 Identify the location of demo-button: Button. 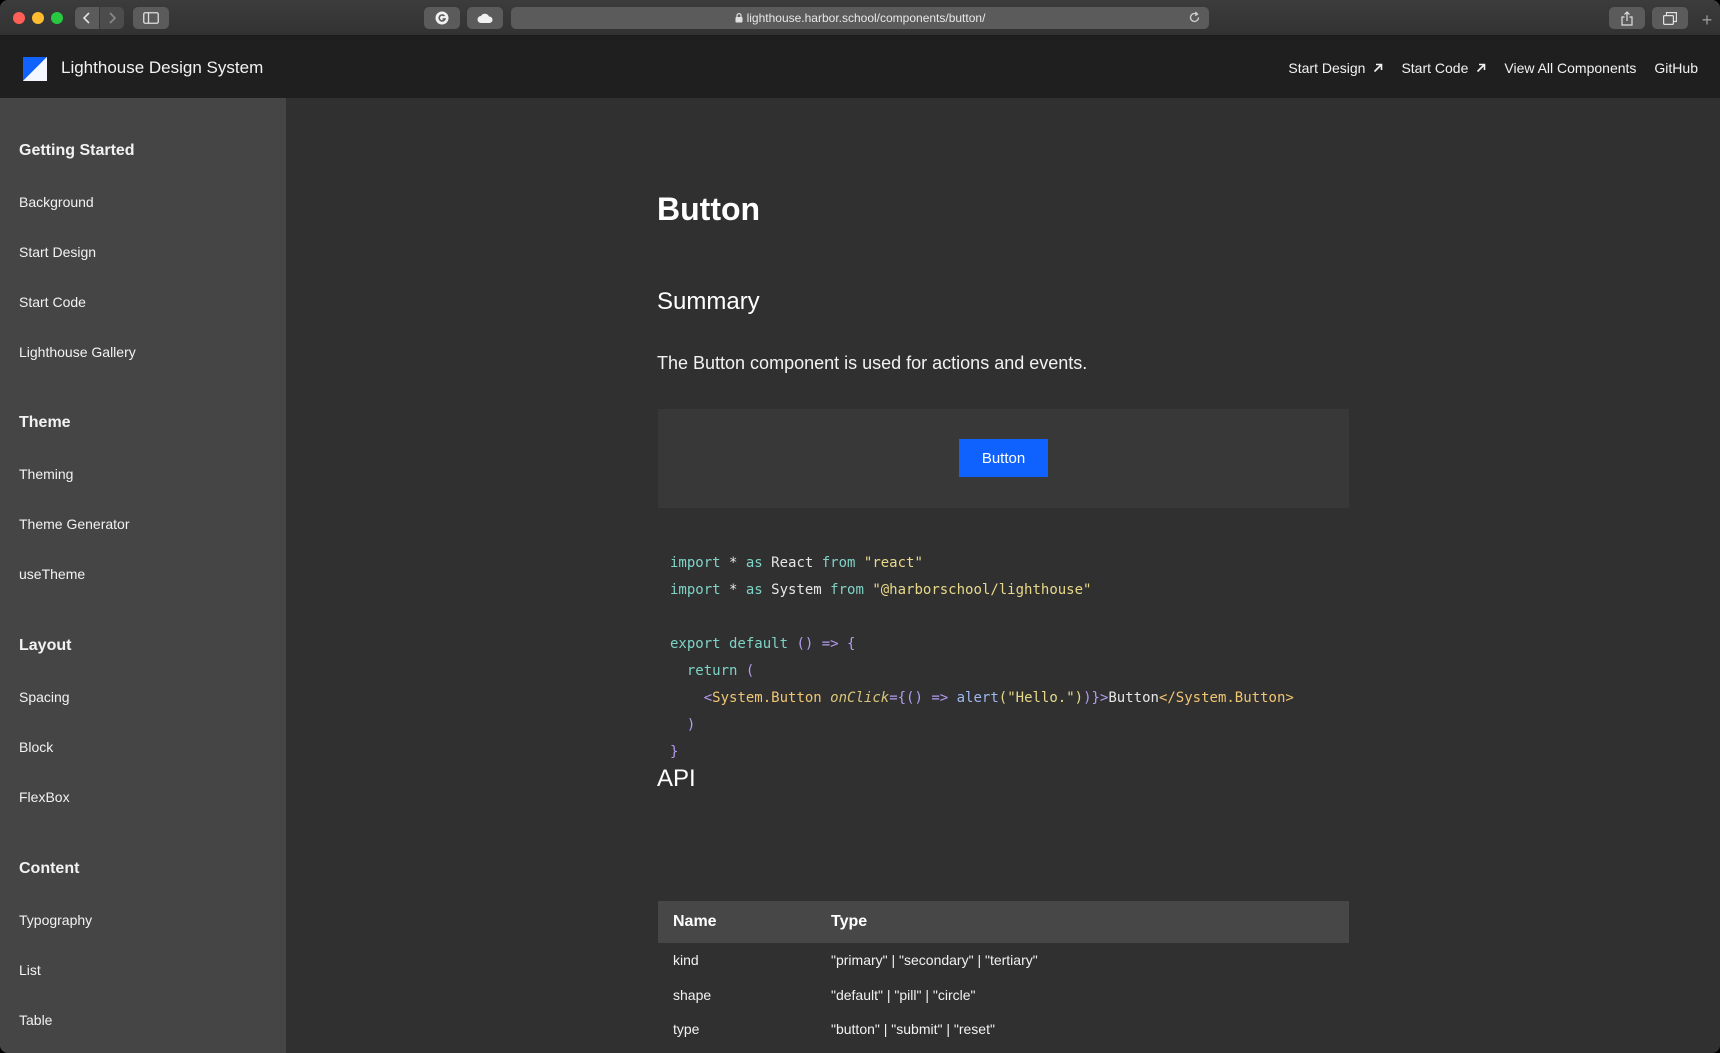
(1003, 458).